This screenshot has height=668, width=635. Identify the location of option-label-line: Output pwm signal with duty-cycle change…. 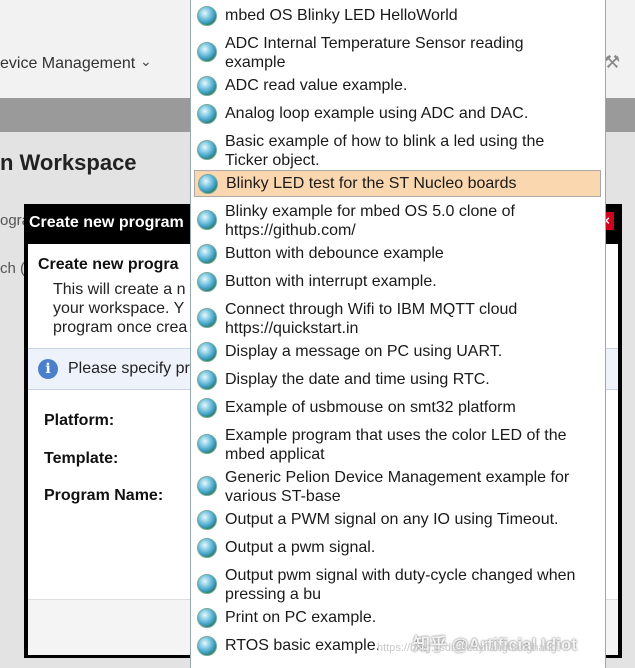
(400, 575).